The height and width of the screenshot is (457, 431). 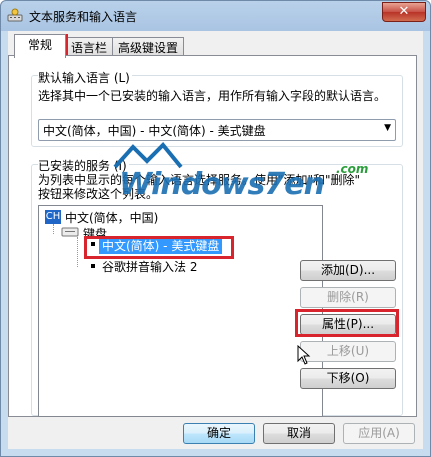 What do you see at coordinates (149, 266) in the screenshot?
I see `tree-item: 谷歌拼音输入法 2` at bounding box center [149, 266].